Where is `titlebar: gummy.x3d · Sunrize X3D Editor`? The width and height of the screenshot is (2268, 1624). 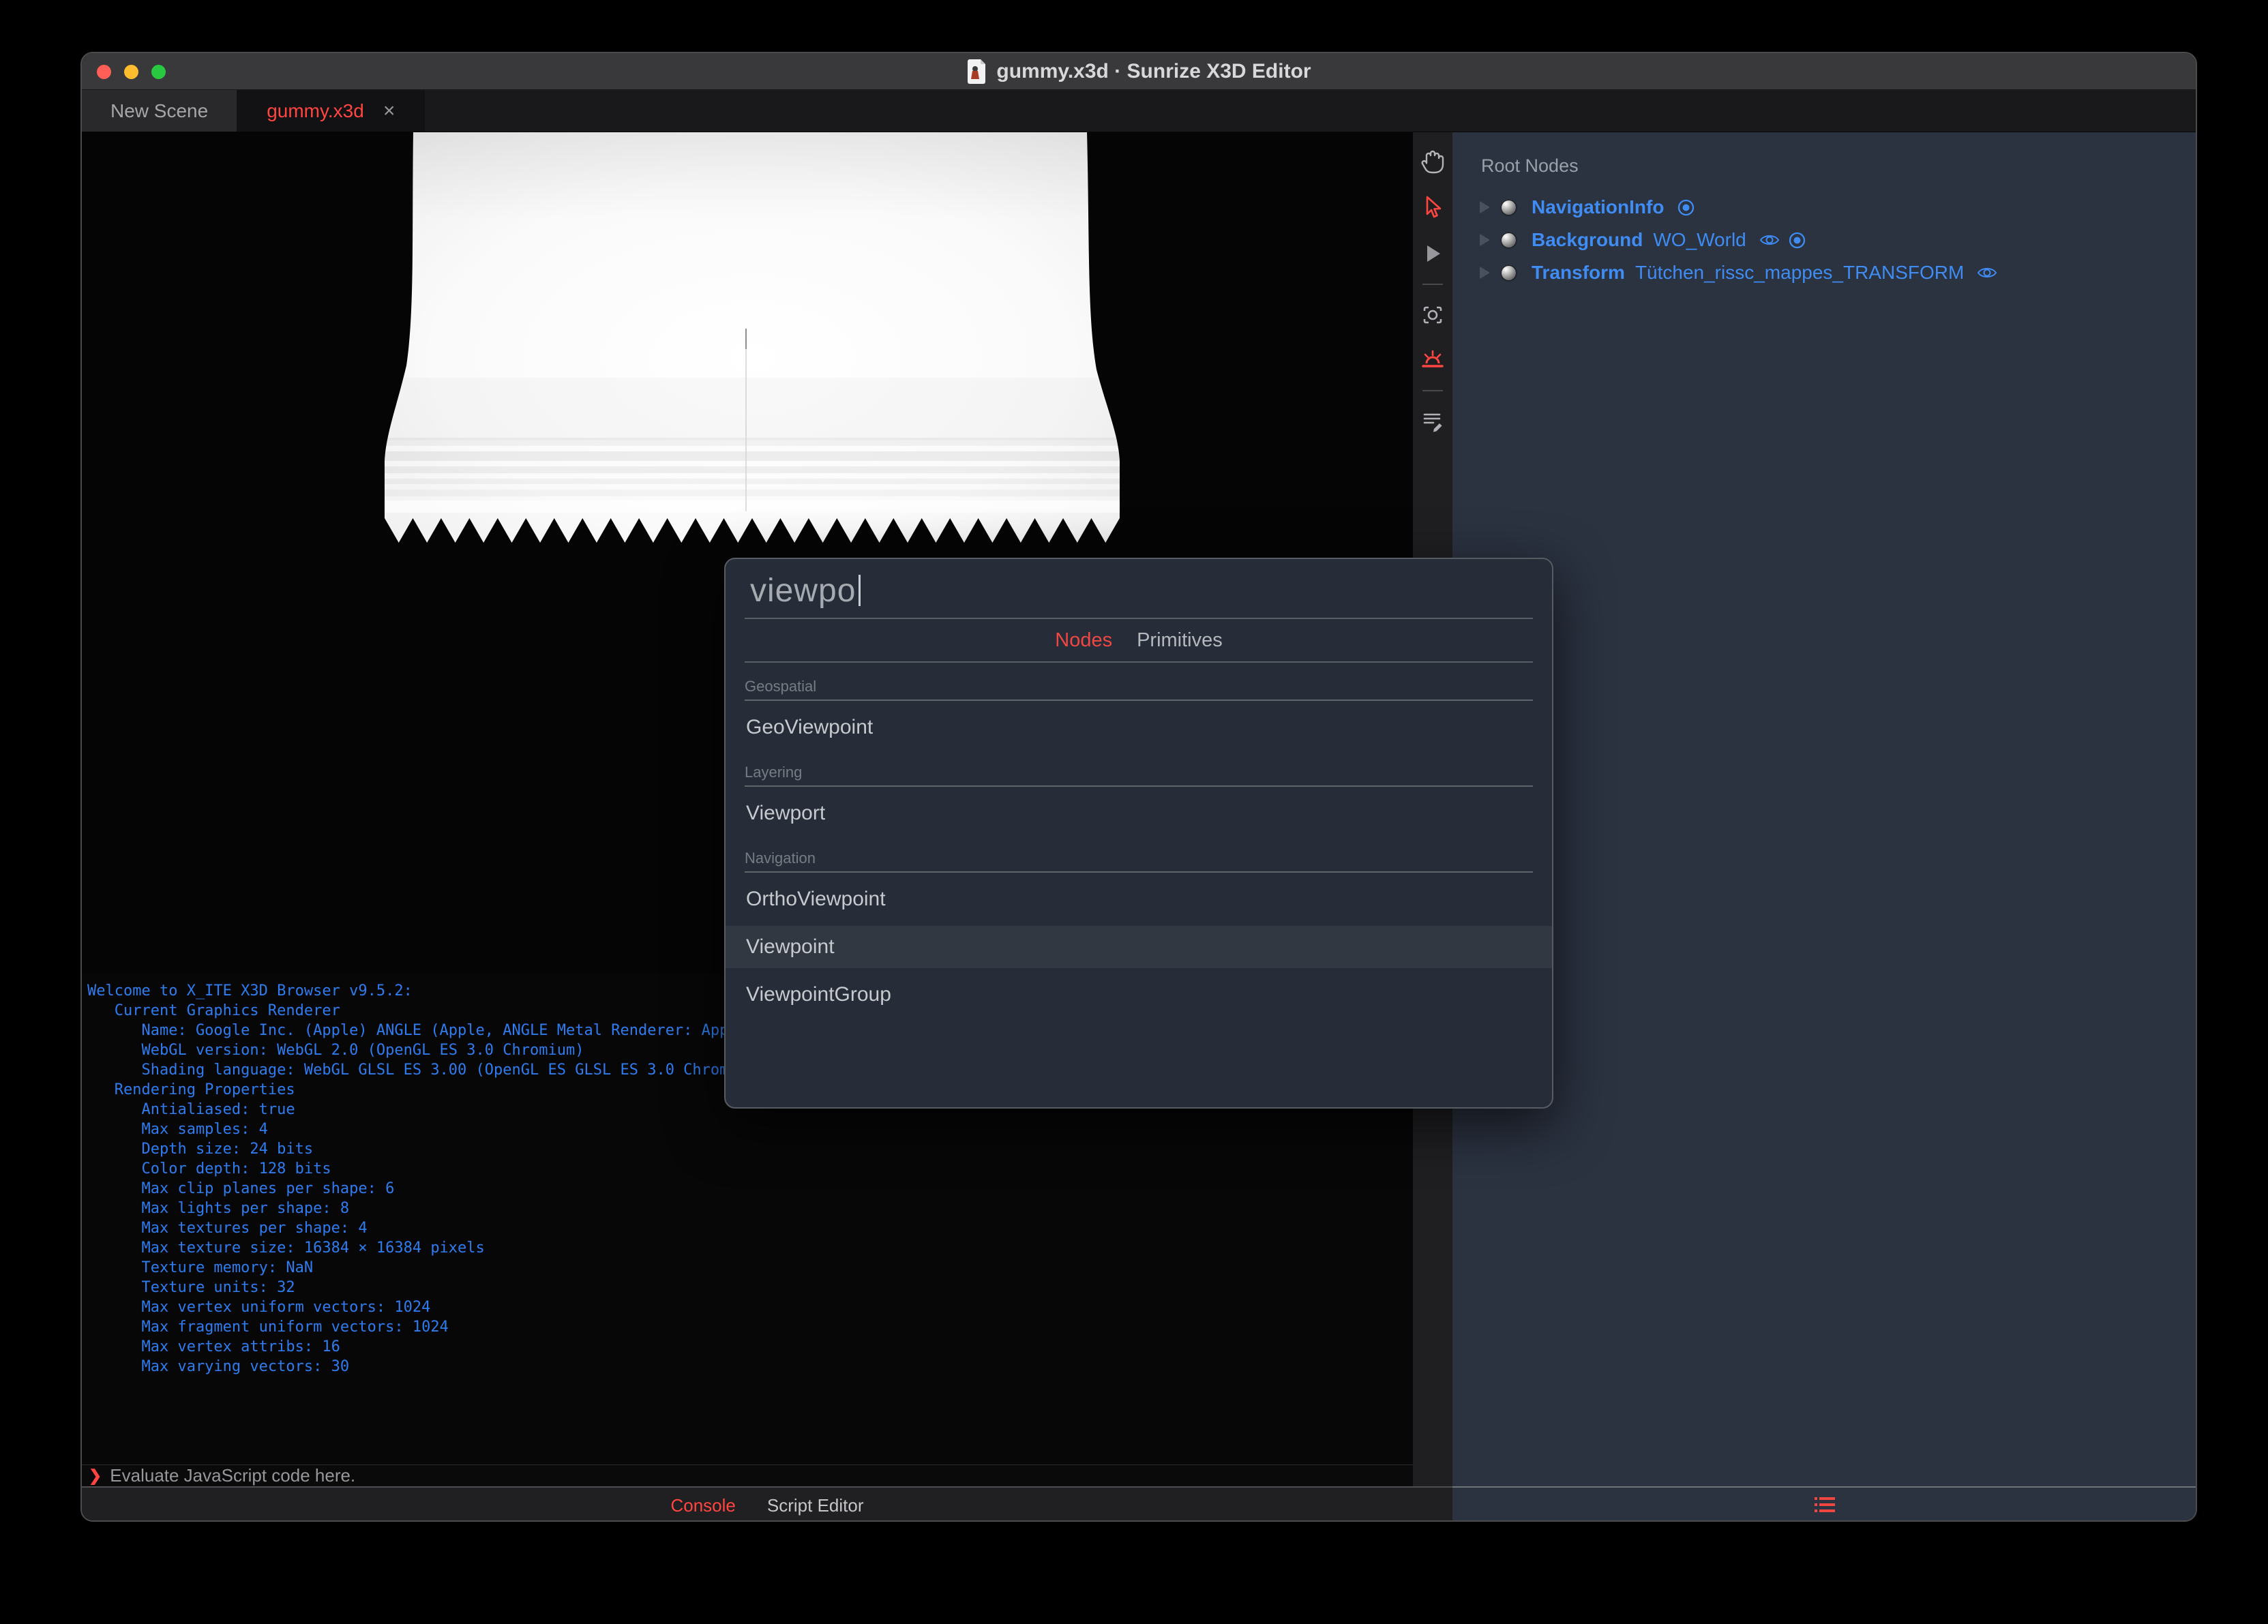 titlebar: gummy.x3d · Sunrize X3D Editor is located at coordinates (1139, 71).